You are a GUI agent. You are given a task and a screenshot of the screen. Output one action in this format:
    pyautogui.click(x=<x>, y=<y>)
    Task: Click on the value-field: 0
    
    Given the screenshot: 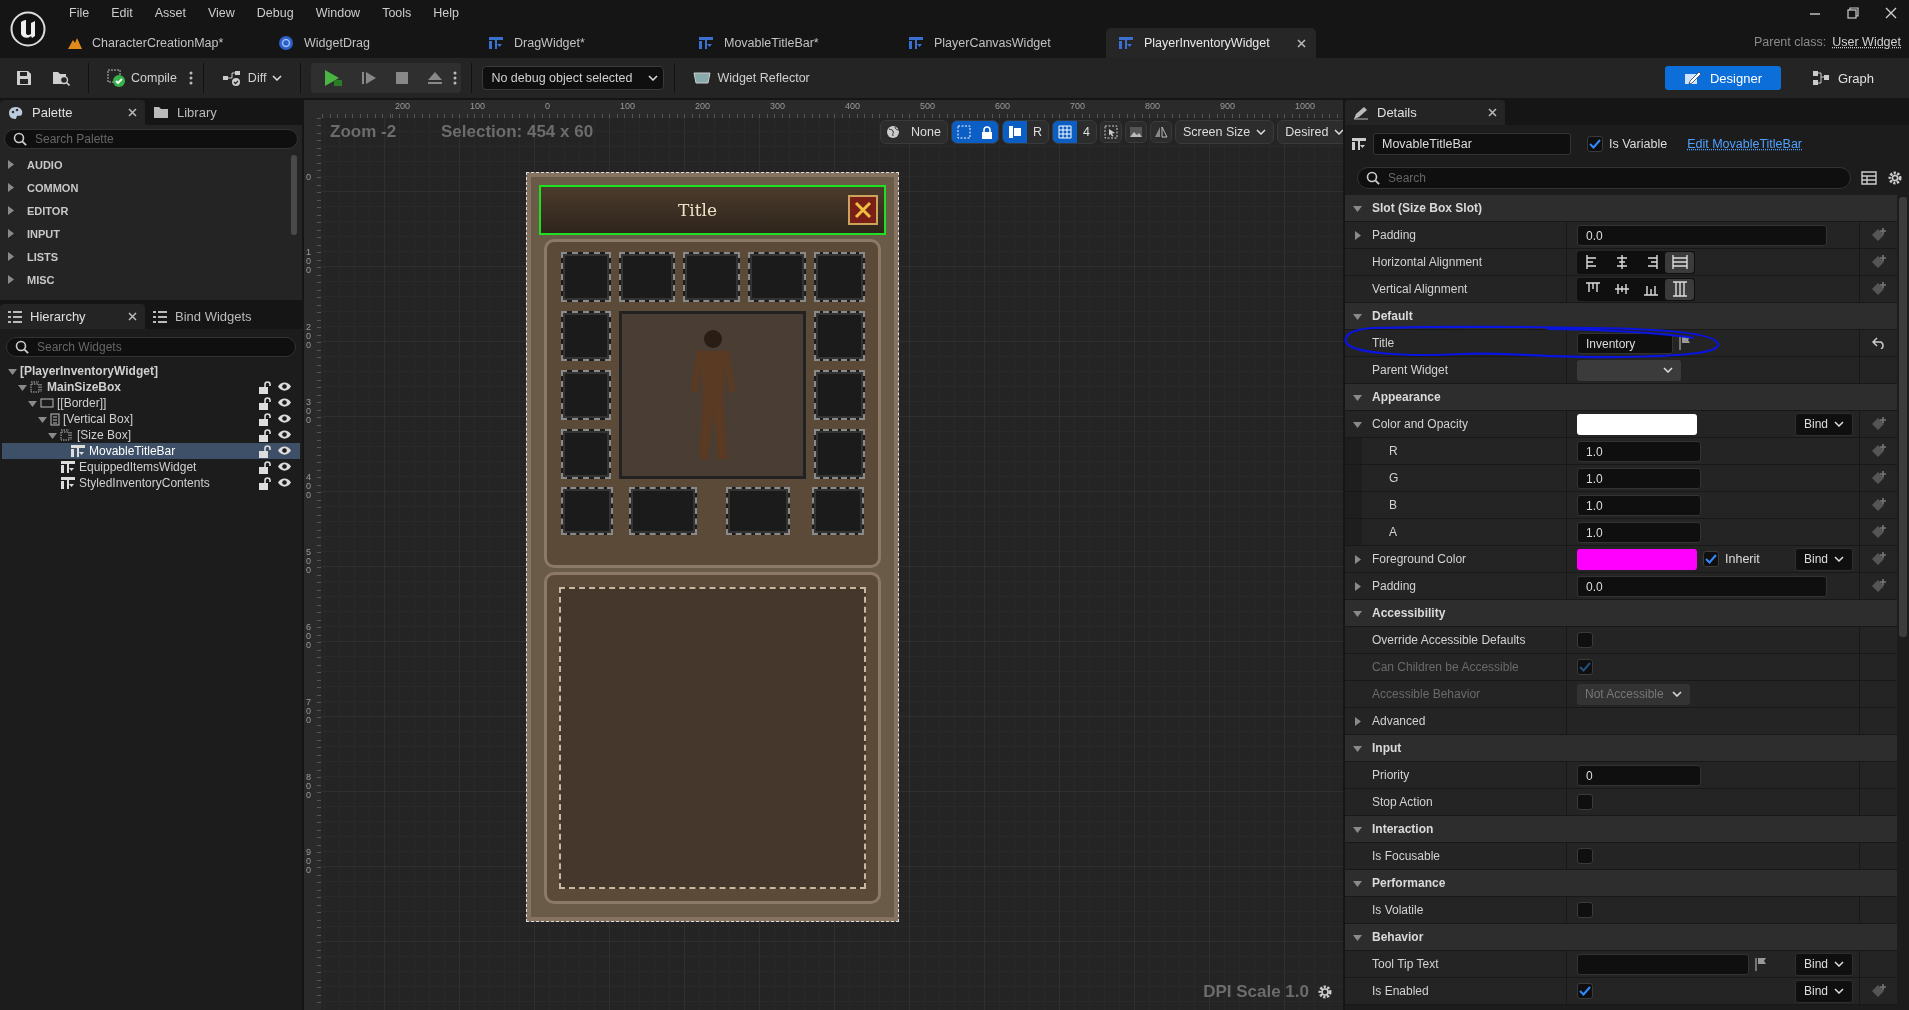 What is the action you would take?
    pyautogui.click(x=1639, y=775)
    